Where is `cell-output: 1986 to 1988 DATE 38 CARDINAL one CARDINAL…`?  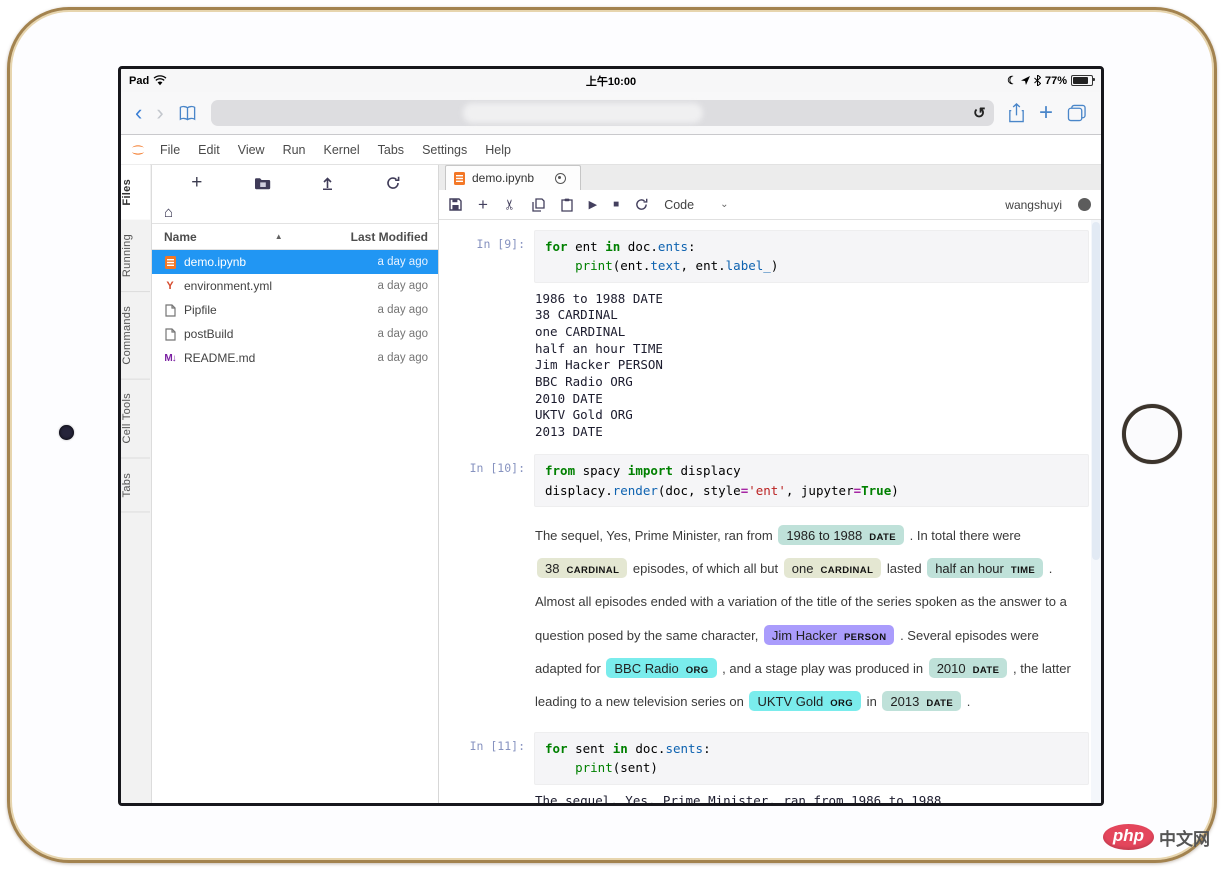 cell-output: 1986 to 1988 DATE 38 CARDINAL one CARDINAL… is located at coordinates (807, 362).